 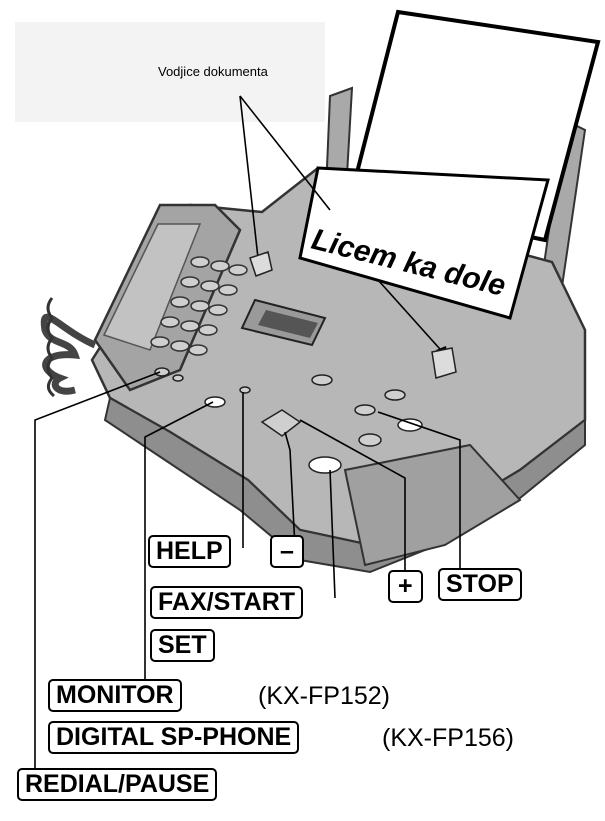 I want to click on set-label: SET, so click(x=182, y=645).